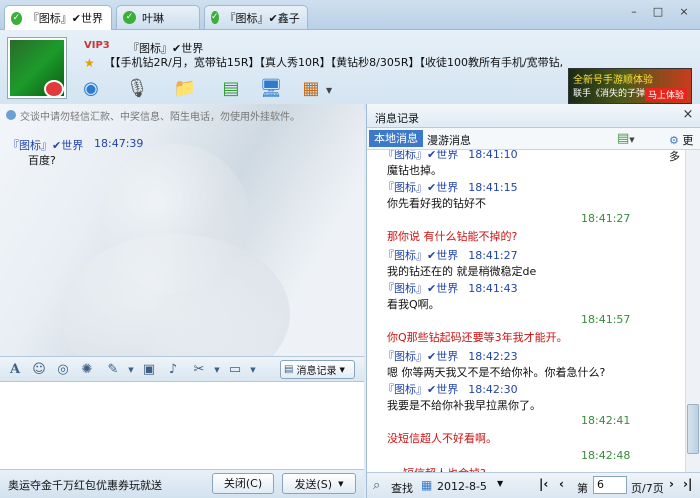  What do you see at coordinates (243, 483) in the screenshot?
I see `close-button: 关闭(C)` at bounding box center [243, 483].